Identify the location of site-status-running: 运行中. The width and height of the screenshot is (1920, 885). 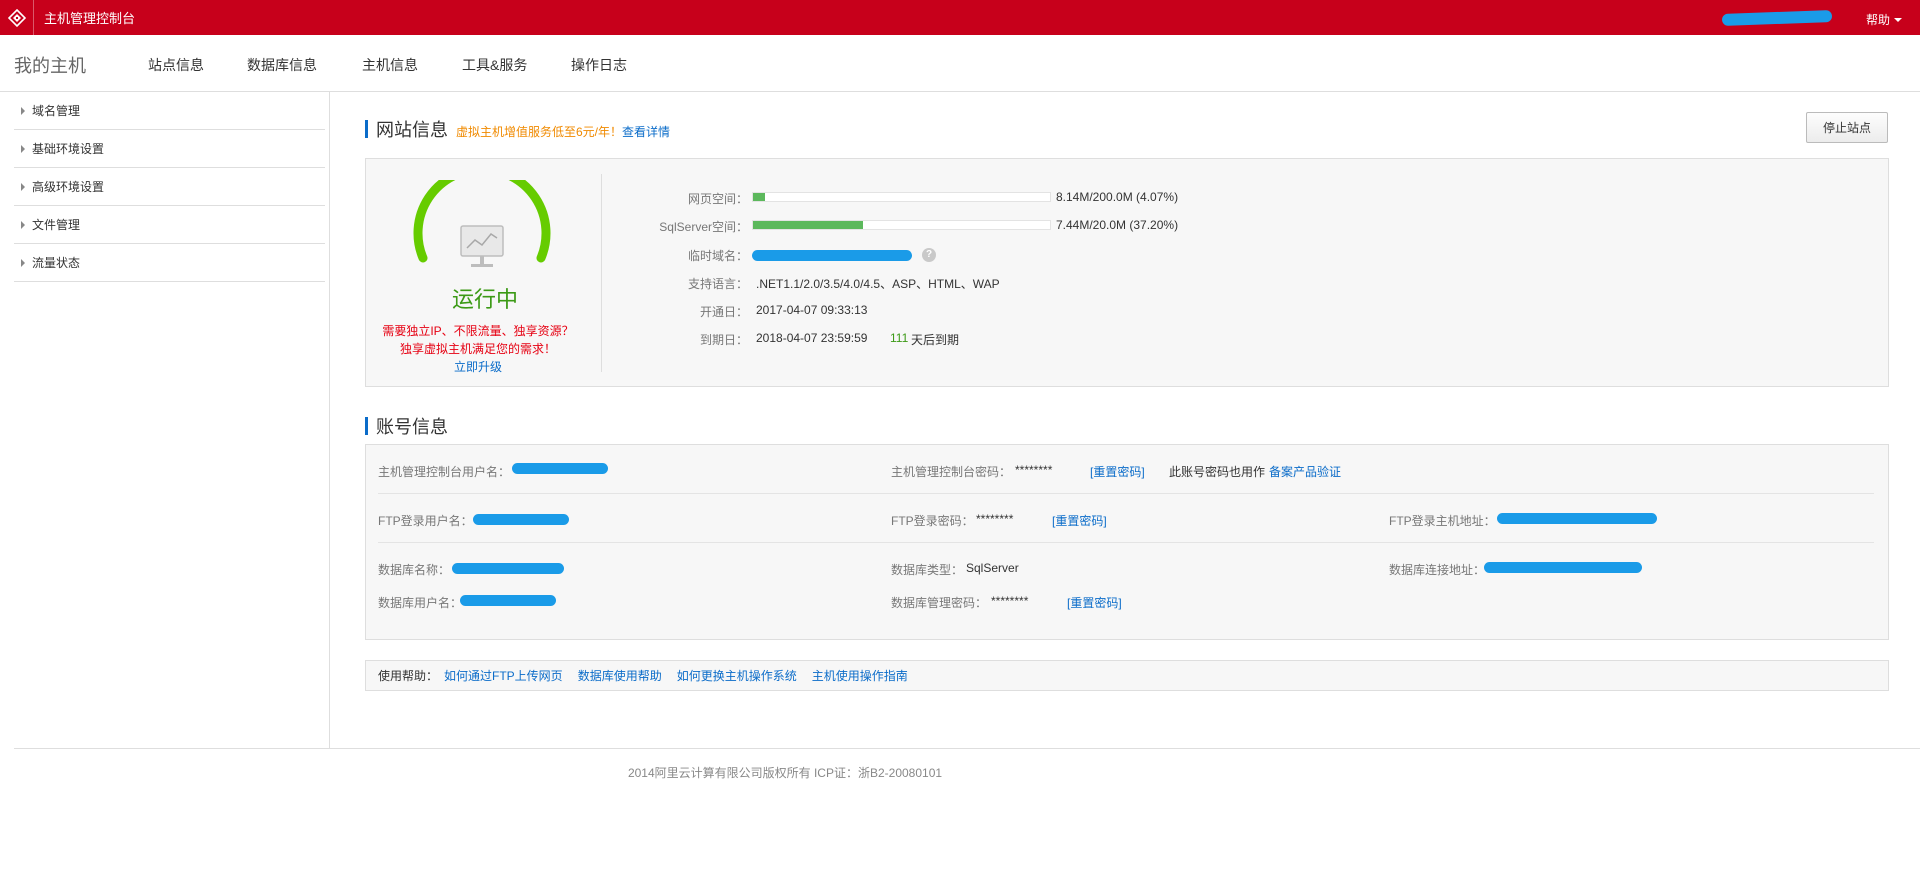
(484, 299).